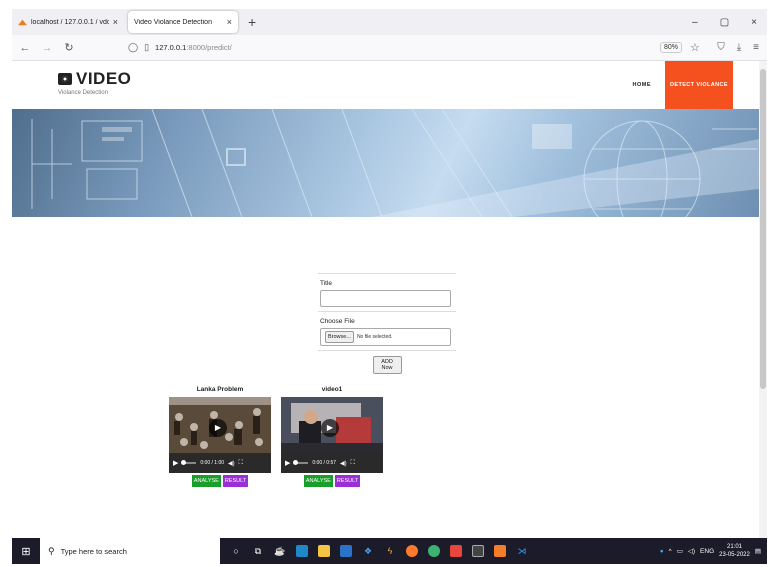 This screenshot has height=567, width=777. Describe the element at coordinates (104, 78) in the screenshot. I see `logo-text: VIDEO` at that location.